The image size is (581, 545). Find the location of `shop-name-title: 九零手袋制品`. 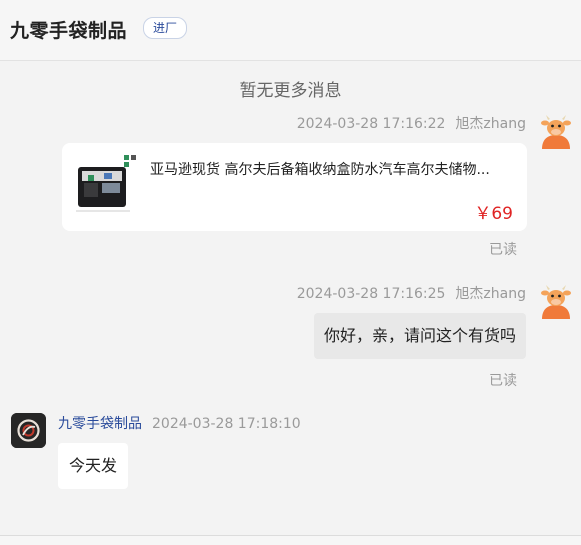

shop-name-title: 九零手袋制品 is located at coordinates (68, 29).